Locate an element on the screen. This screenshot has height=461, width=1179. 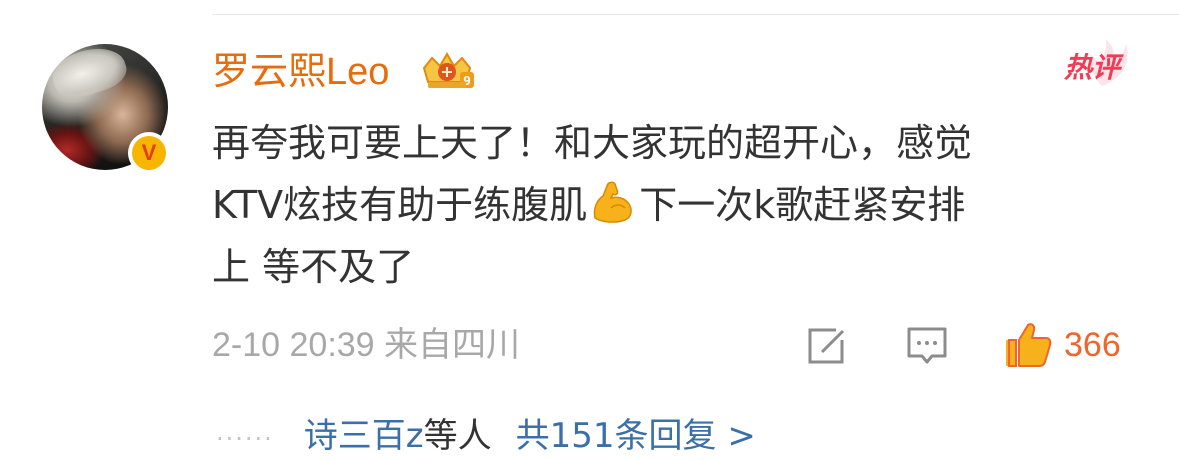
hot-label: 热评 is located at coordinates (1092, 67).